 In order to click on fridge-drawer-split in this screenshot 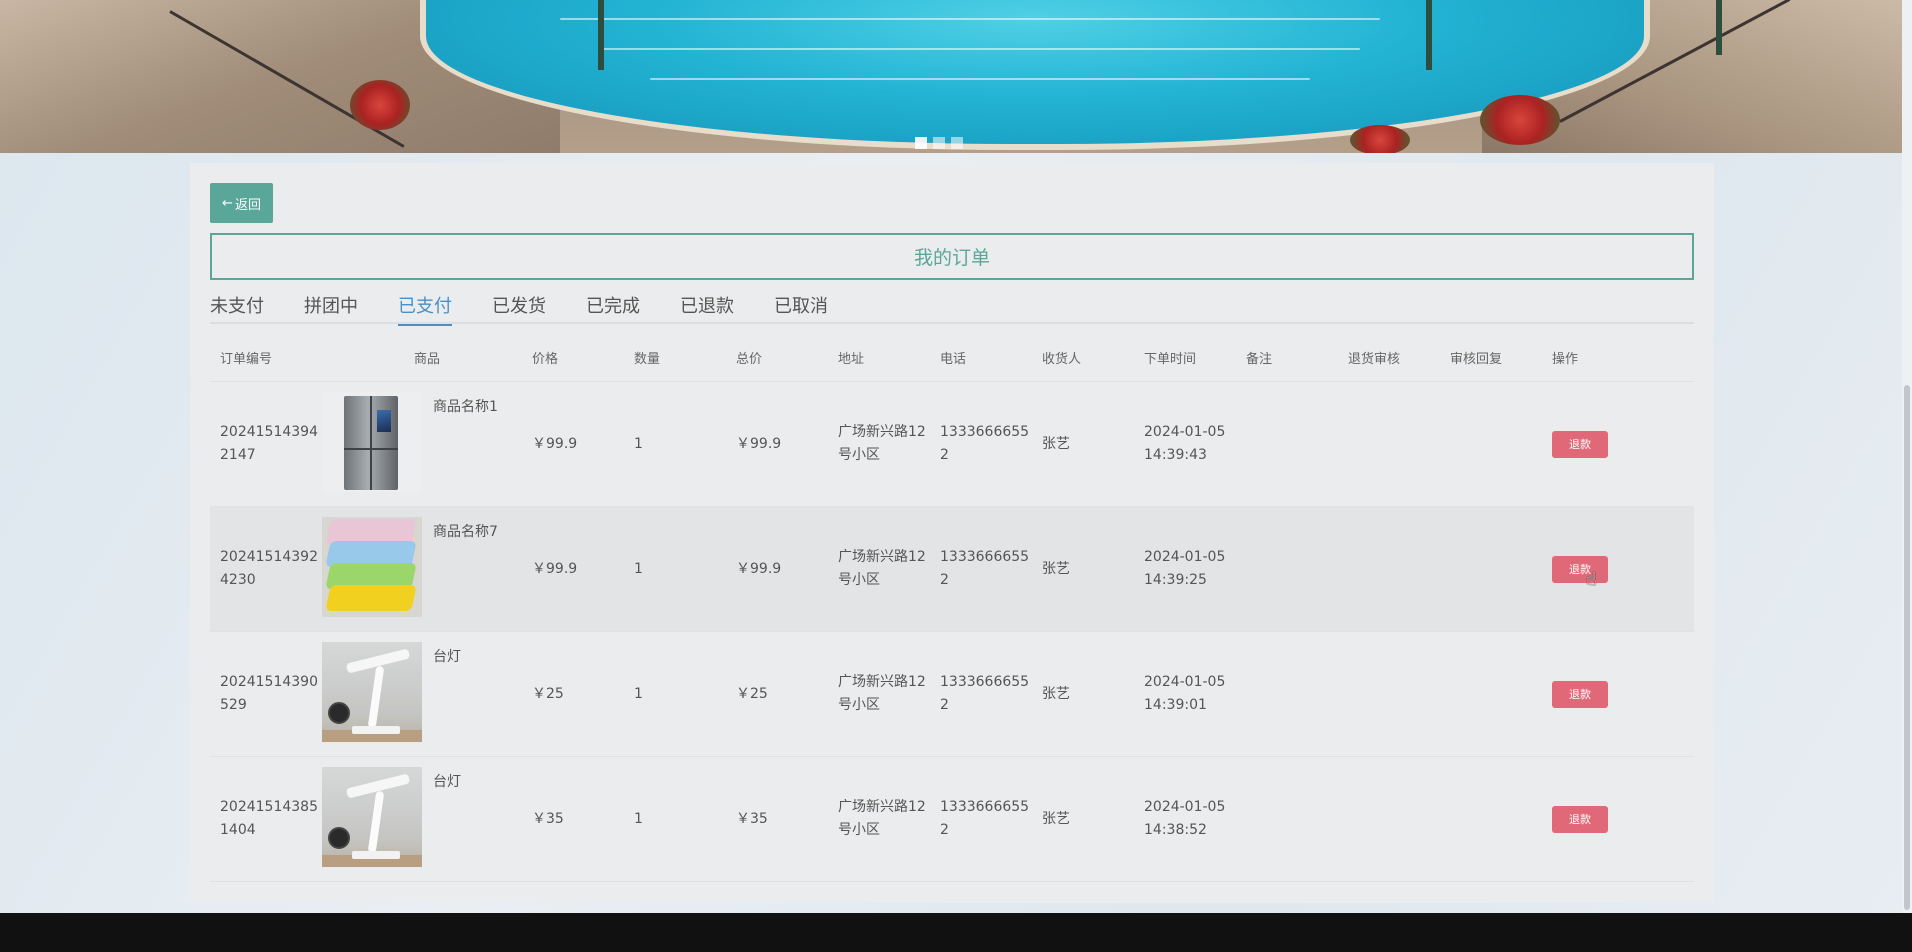, I will do `click(371, 448)`.